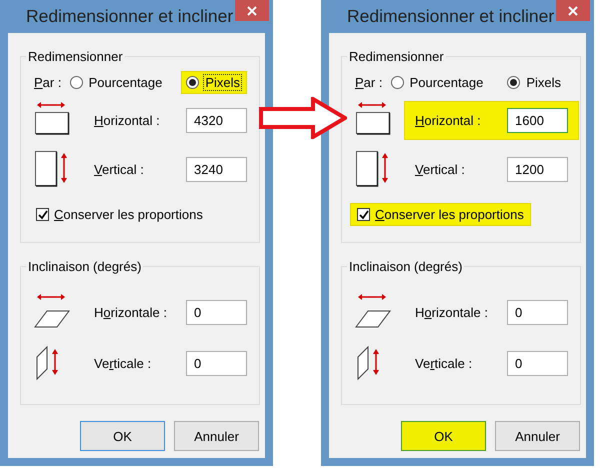 This screenshot has height=469, width=600. I want to click on number-field: 4320, so click(216, 120).